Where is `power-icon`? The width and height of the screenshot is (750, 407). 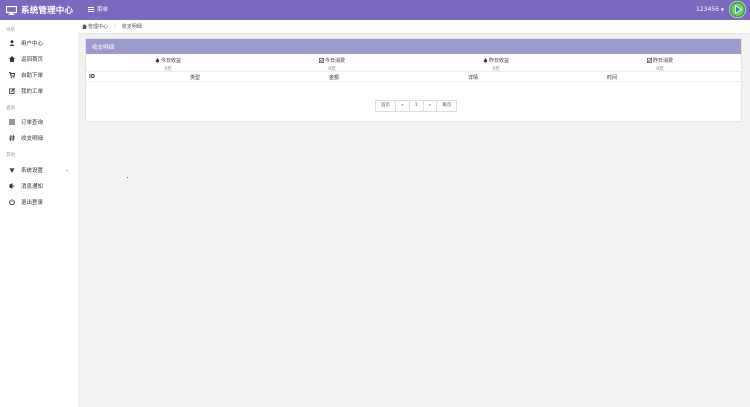 power-icon is located at coordinates (12, 202).